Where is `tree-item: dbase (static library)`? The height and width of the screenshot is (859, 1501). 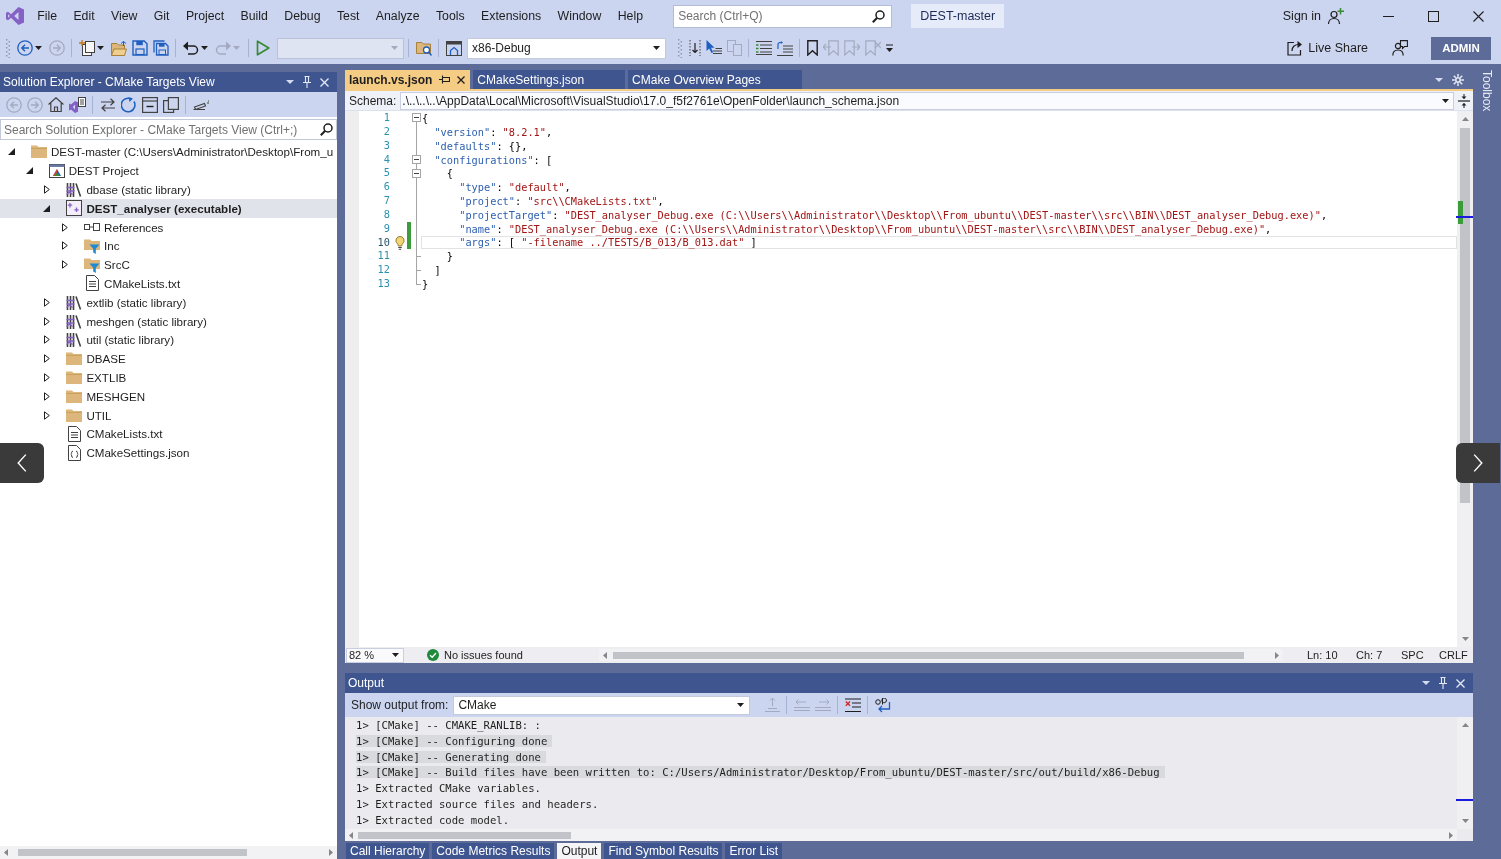 tree-item: dbase (static library) is located at coordinates (201, 189).